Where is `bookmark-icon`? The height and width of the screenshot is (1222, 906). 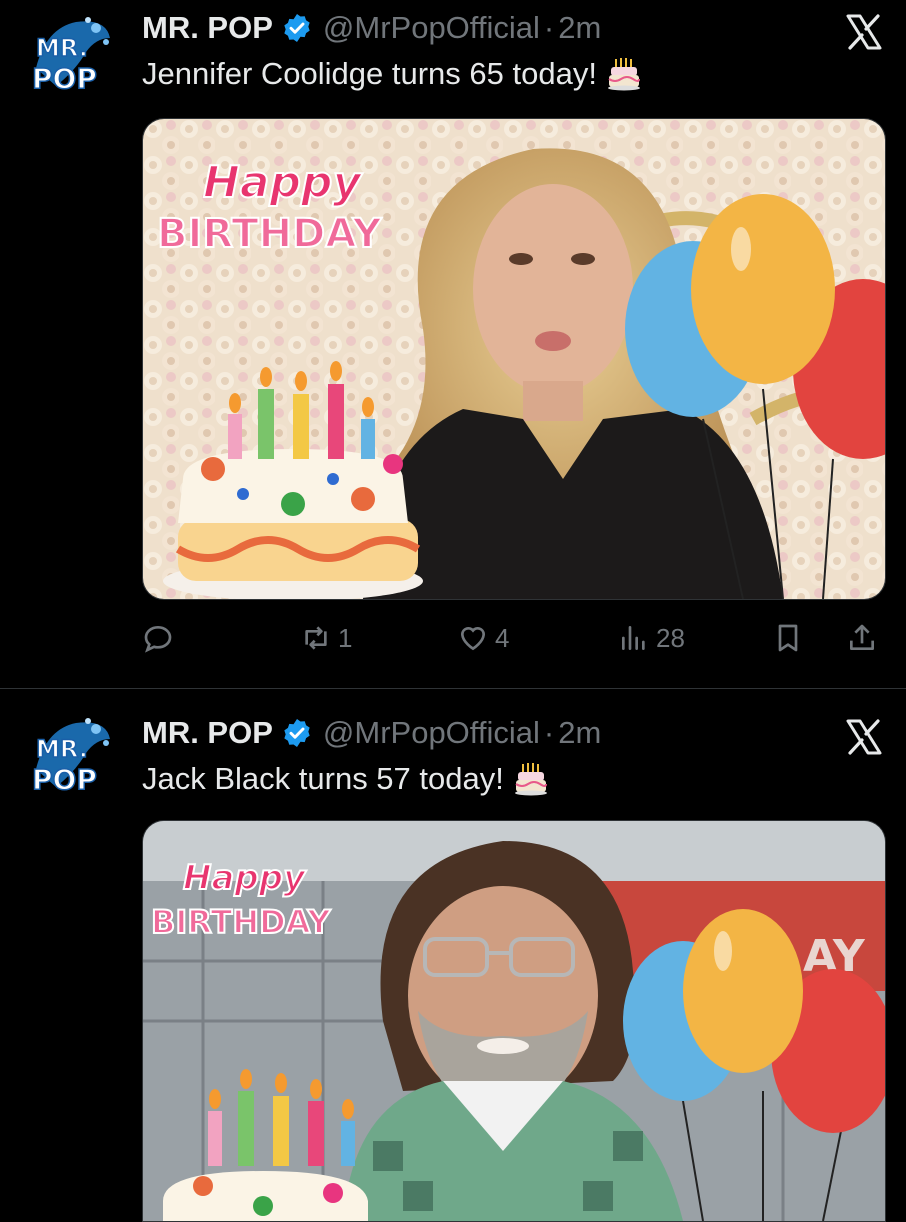
bookmark-icon is located at coordinates (788, 638).